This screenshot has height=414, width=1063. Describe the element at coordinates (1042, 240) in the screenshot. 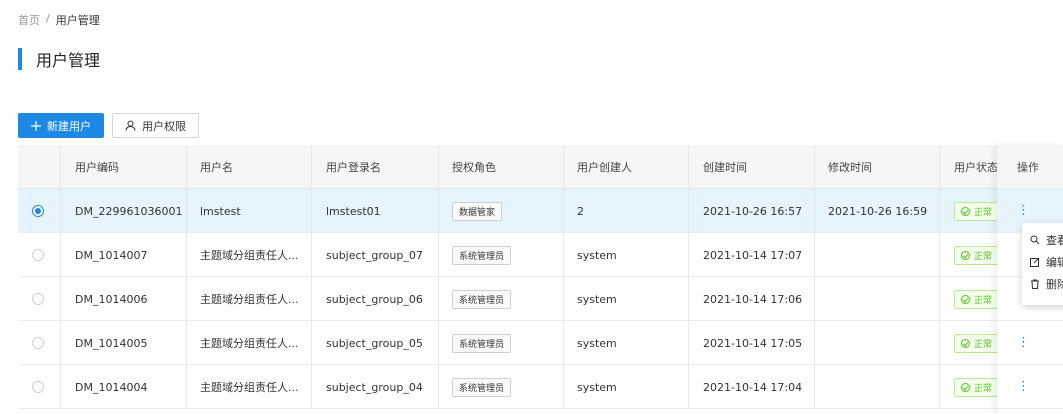

I see `menu-item-view: 查看` at that location.